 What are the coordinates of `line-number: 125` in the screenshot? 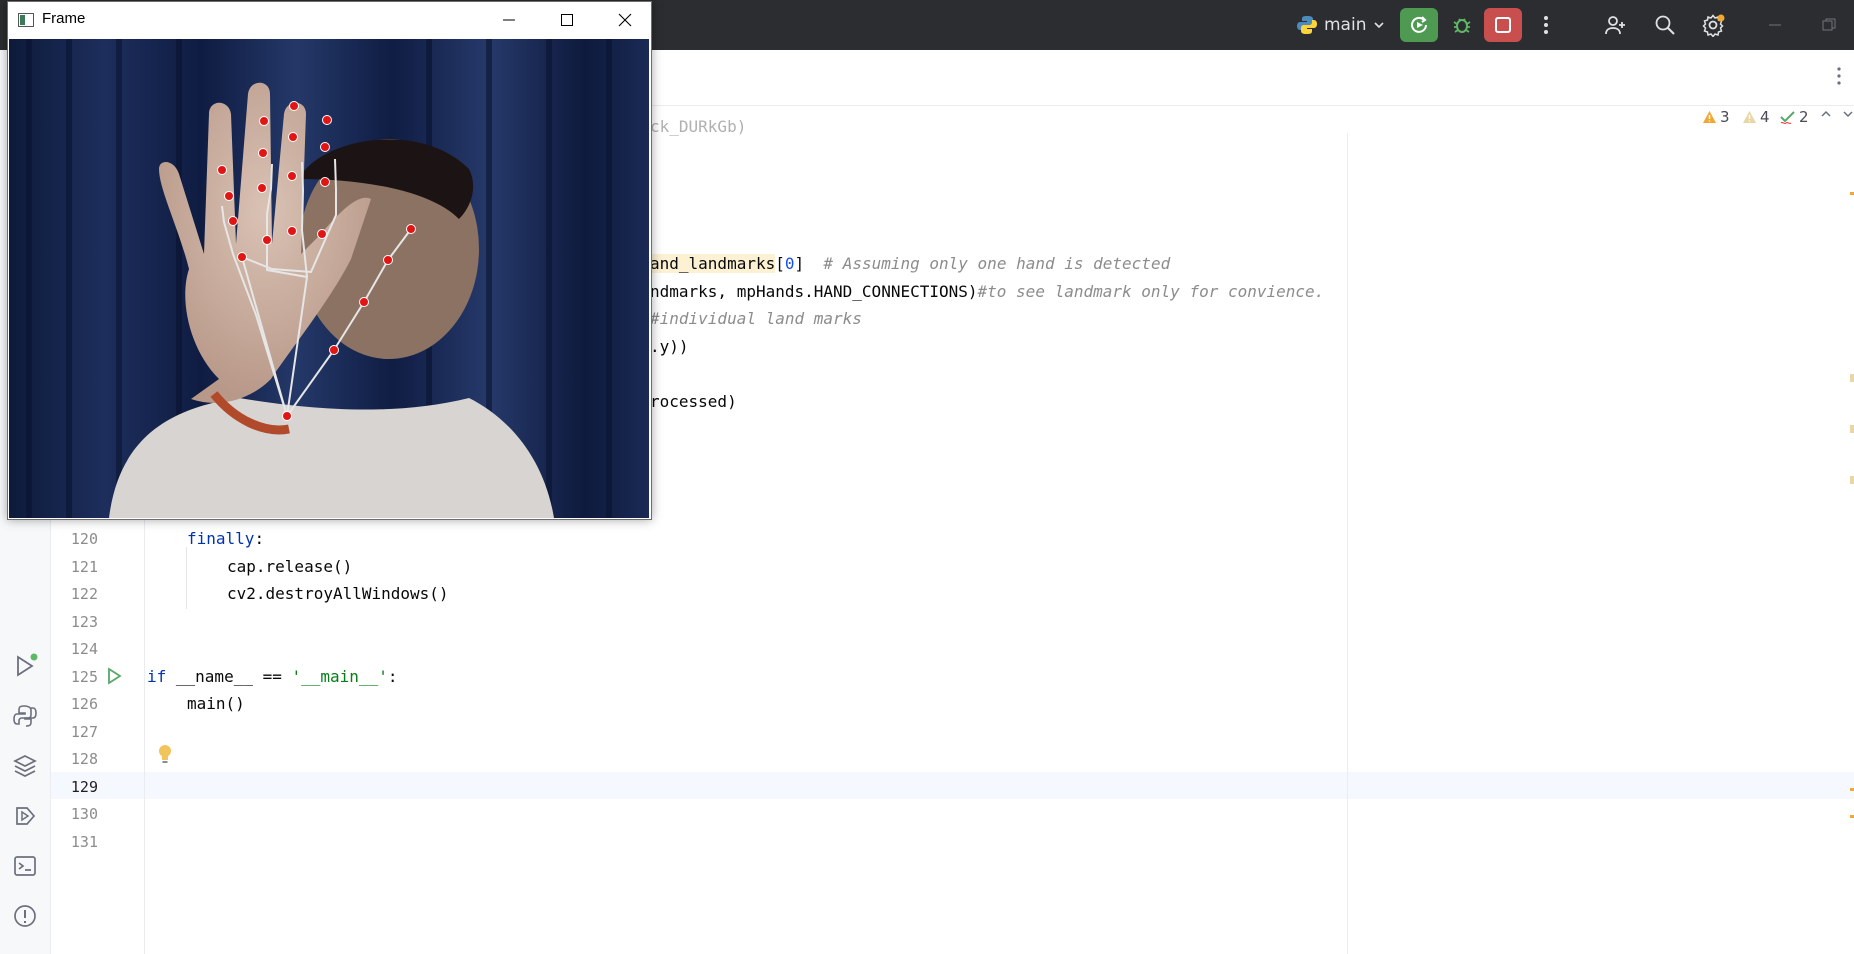 It's located at (84, 677).